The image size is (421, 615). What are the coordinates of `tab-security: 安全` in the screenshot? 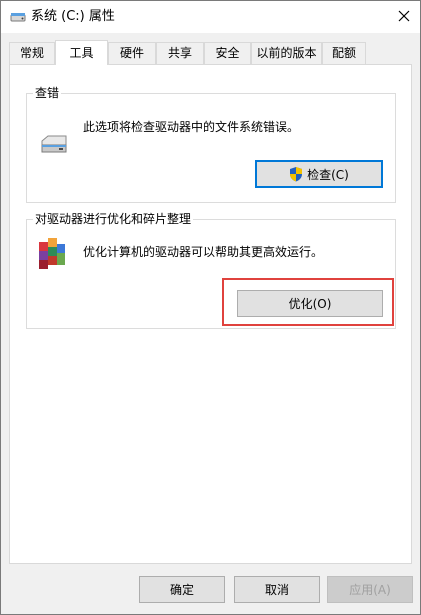 It's located at (227, 53).